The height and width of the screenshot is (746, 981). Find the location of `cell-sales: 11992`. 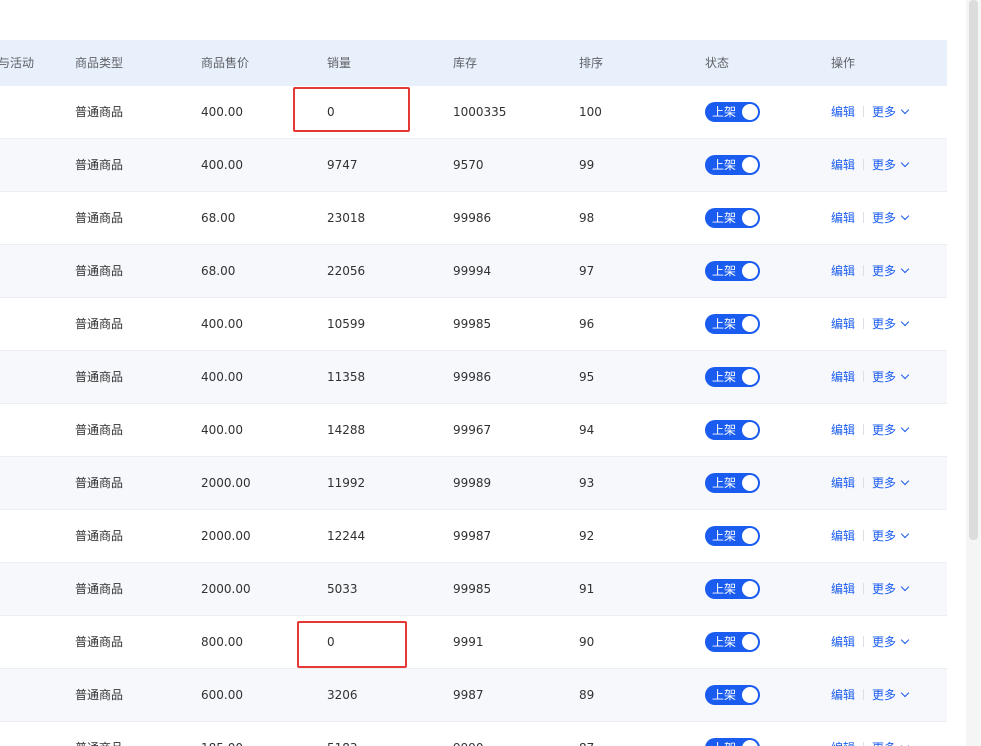

cell-sales: 11992 is located at coordinates (346, 483).